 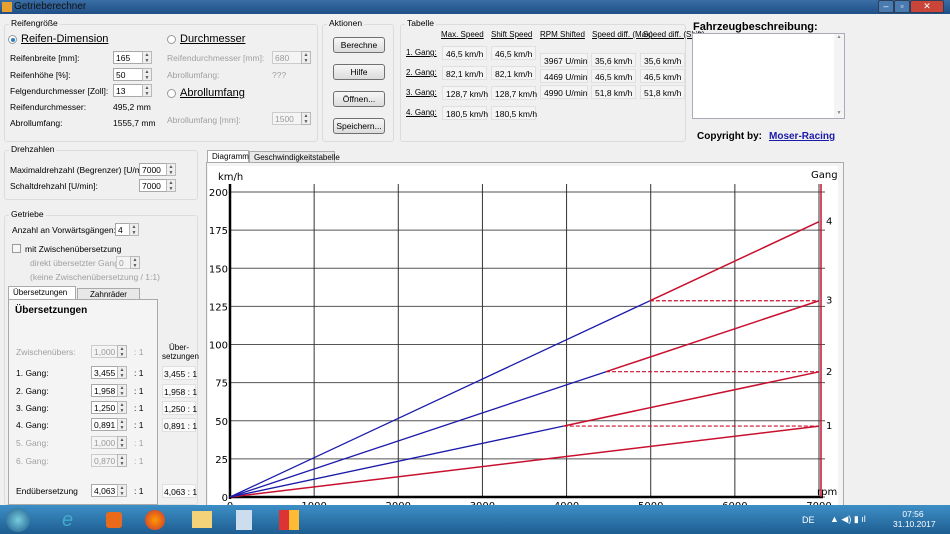 I want to click on moser-racing-link: Moser-Racing, so click(x=802, y=136).